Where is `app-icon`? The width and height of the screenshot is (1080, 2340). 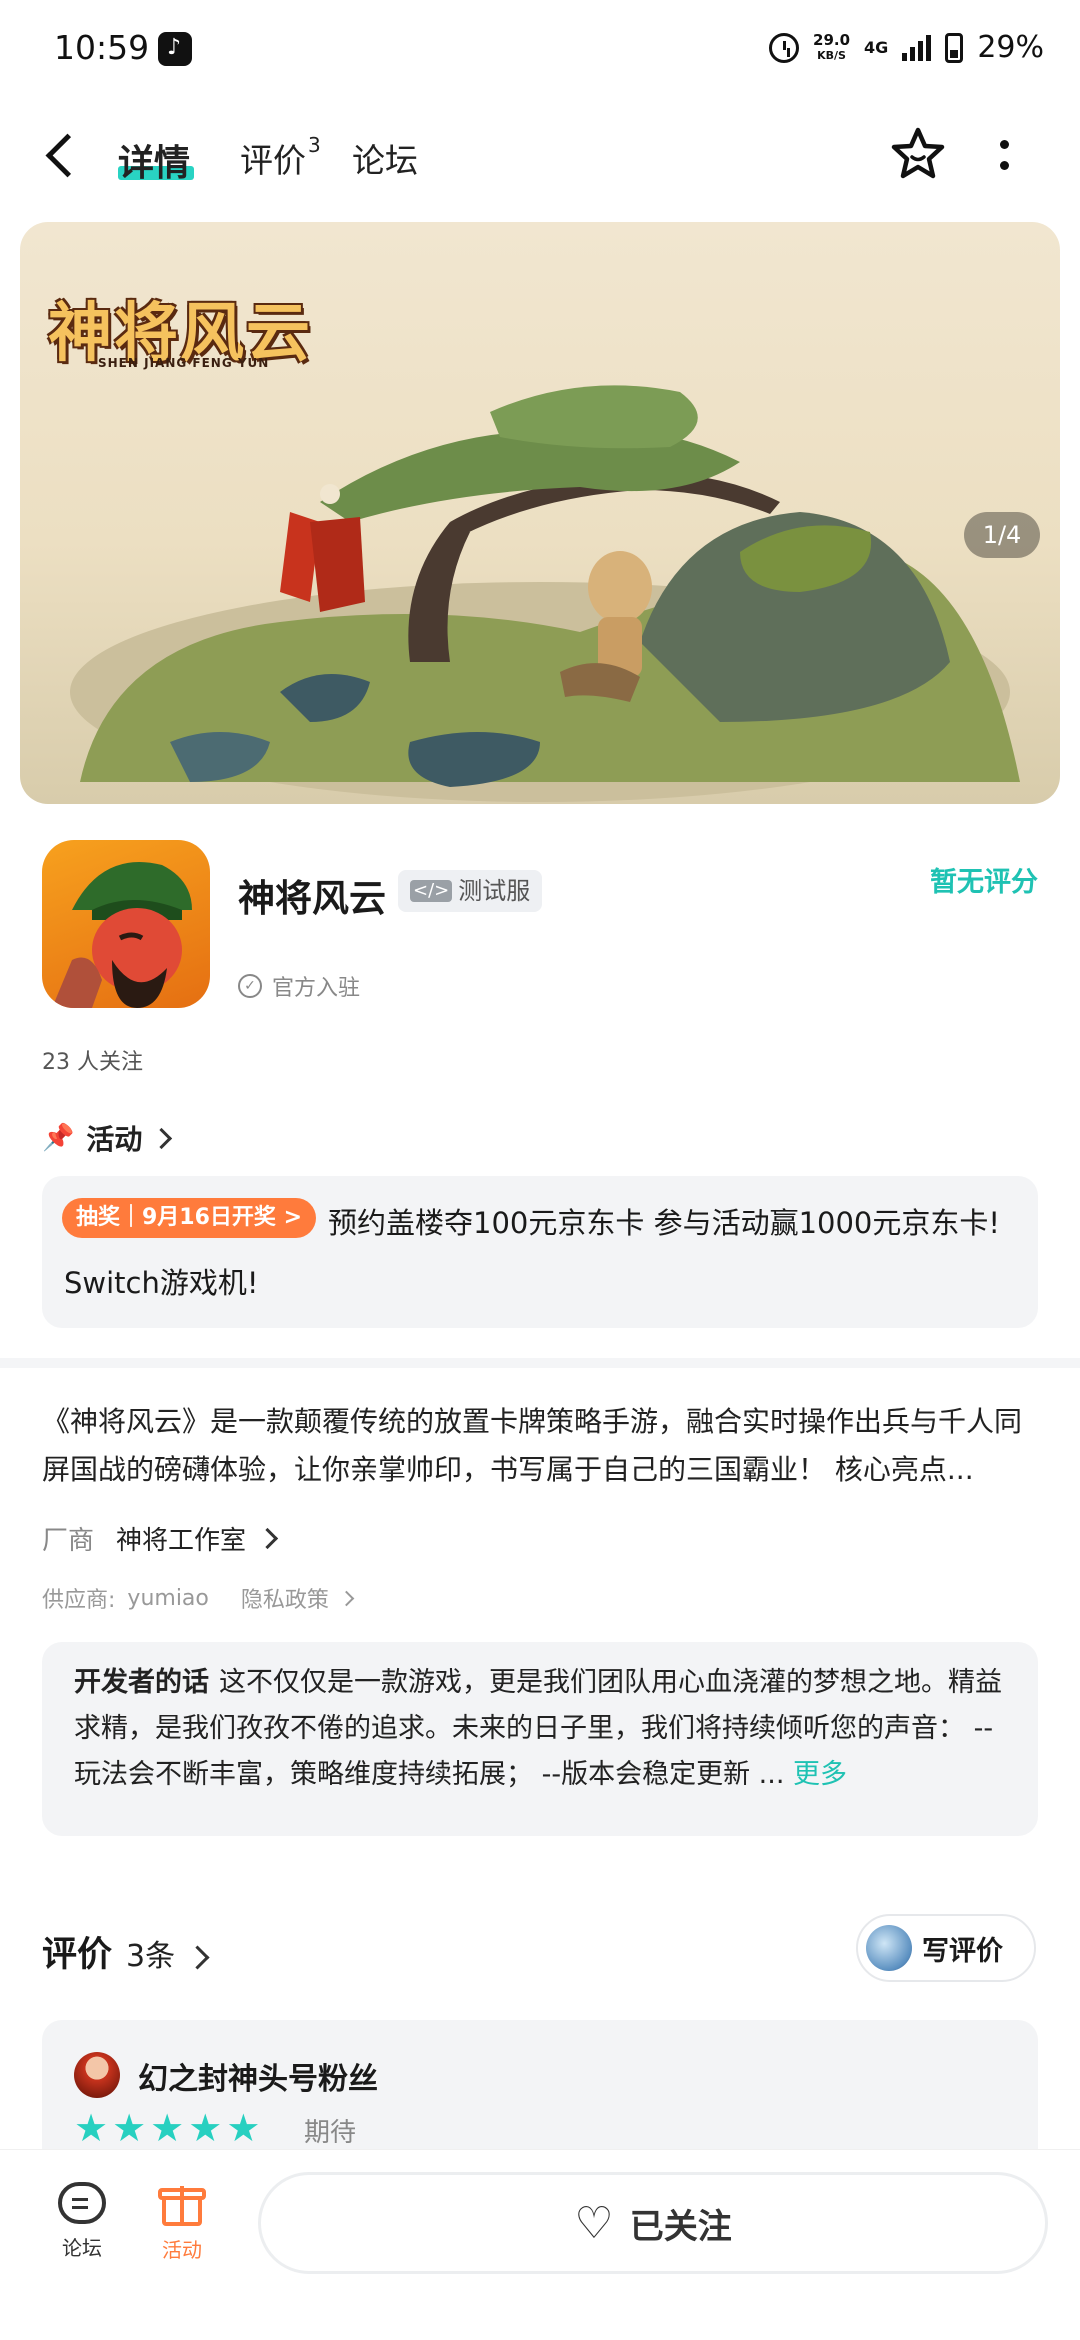 app-icon is located at coordinates (126, 924).